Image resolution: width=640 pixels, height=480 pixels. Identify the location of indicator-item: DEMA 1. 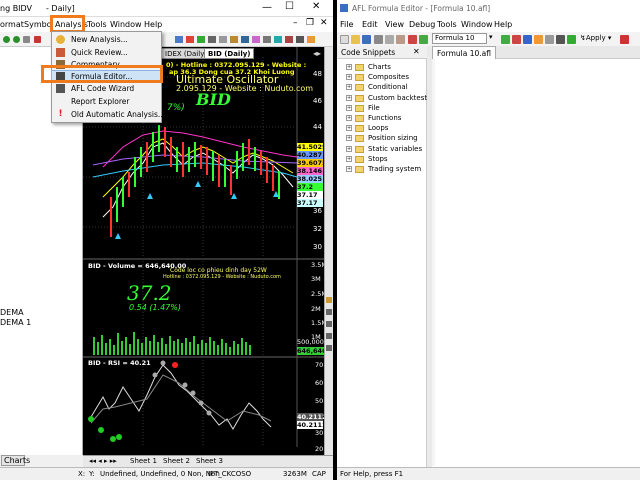
(15, 322).